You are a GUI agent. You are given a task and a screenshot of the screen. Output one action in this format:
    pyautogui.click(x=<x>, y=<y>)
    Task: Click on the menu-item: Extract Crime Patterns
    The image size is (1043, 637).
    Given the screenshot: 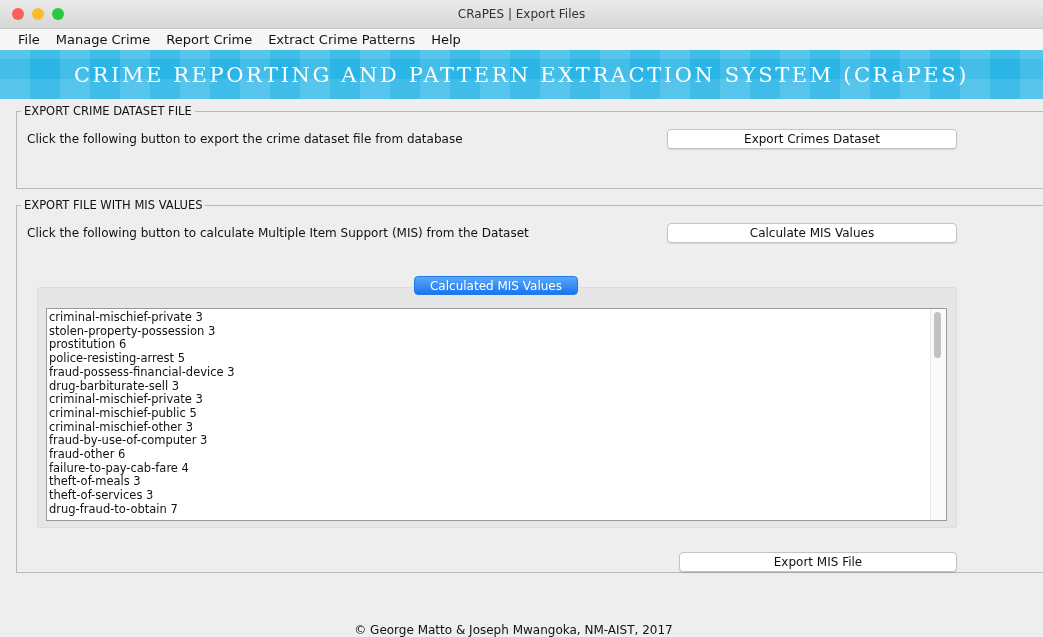 What is the action you would take?
    pyautogui.click(x=342, y=39)
    